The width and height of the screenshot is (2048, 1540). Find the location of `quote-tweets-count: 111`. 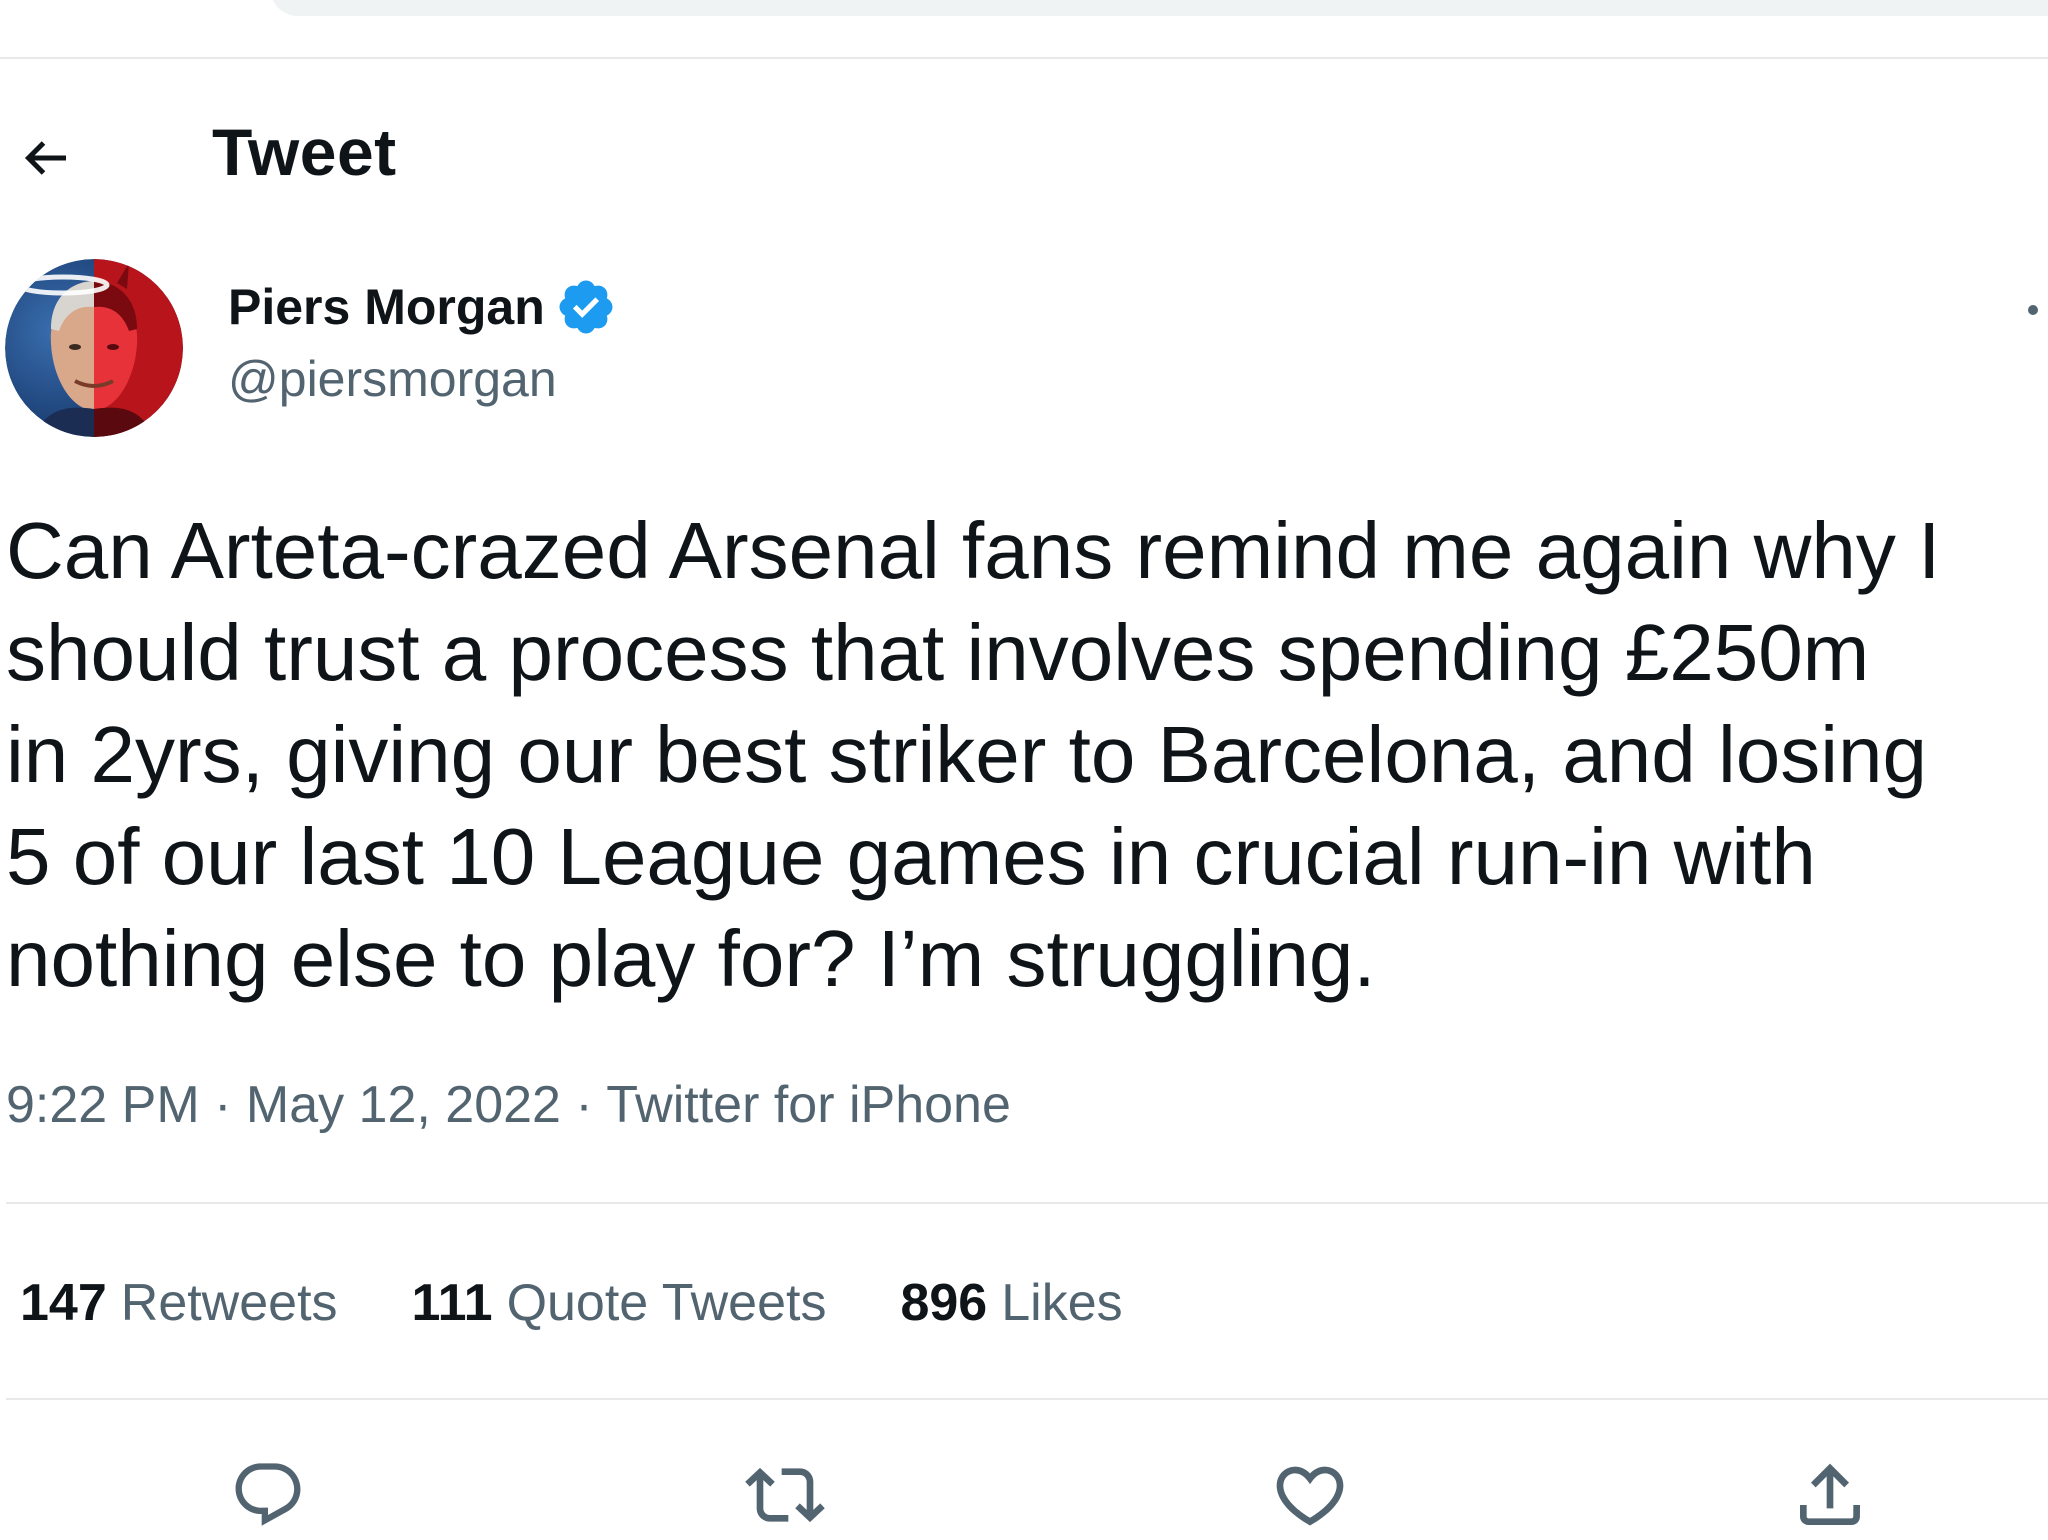

quote-tweets-count: 111 is located at coordinates (452, 1303).